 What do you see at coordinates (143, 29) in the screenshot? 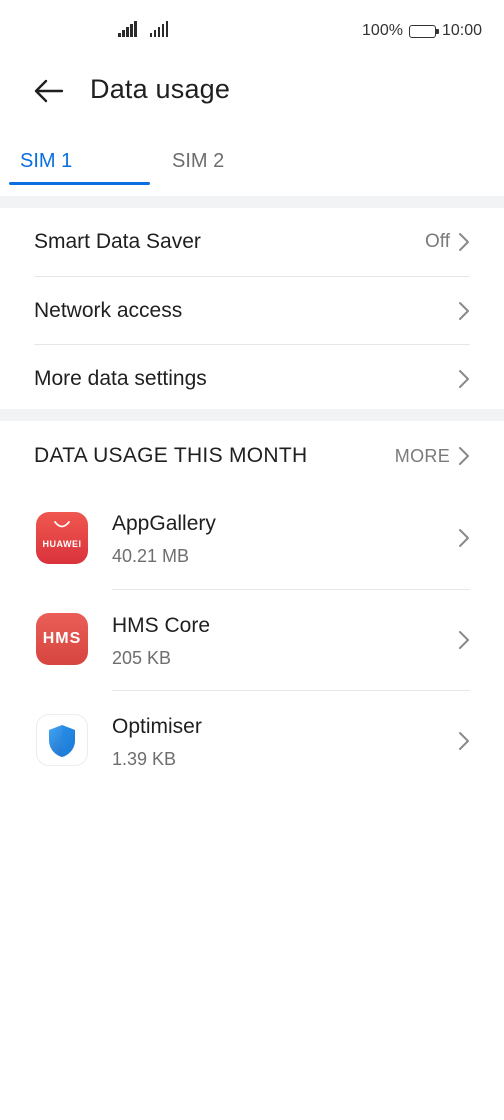
I see `signal-indicators` at bounding box center [143, 29].